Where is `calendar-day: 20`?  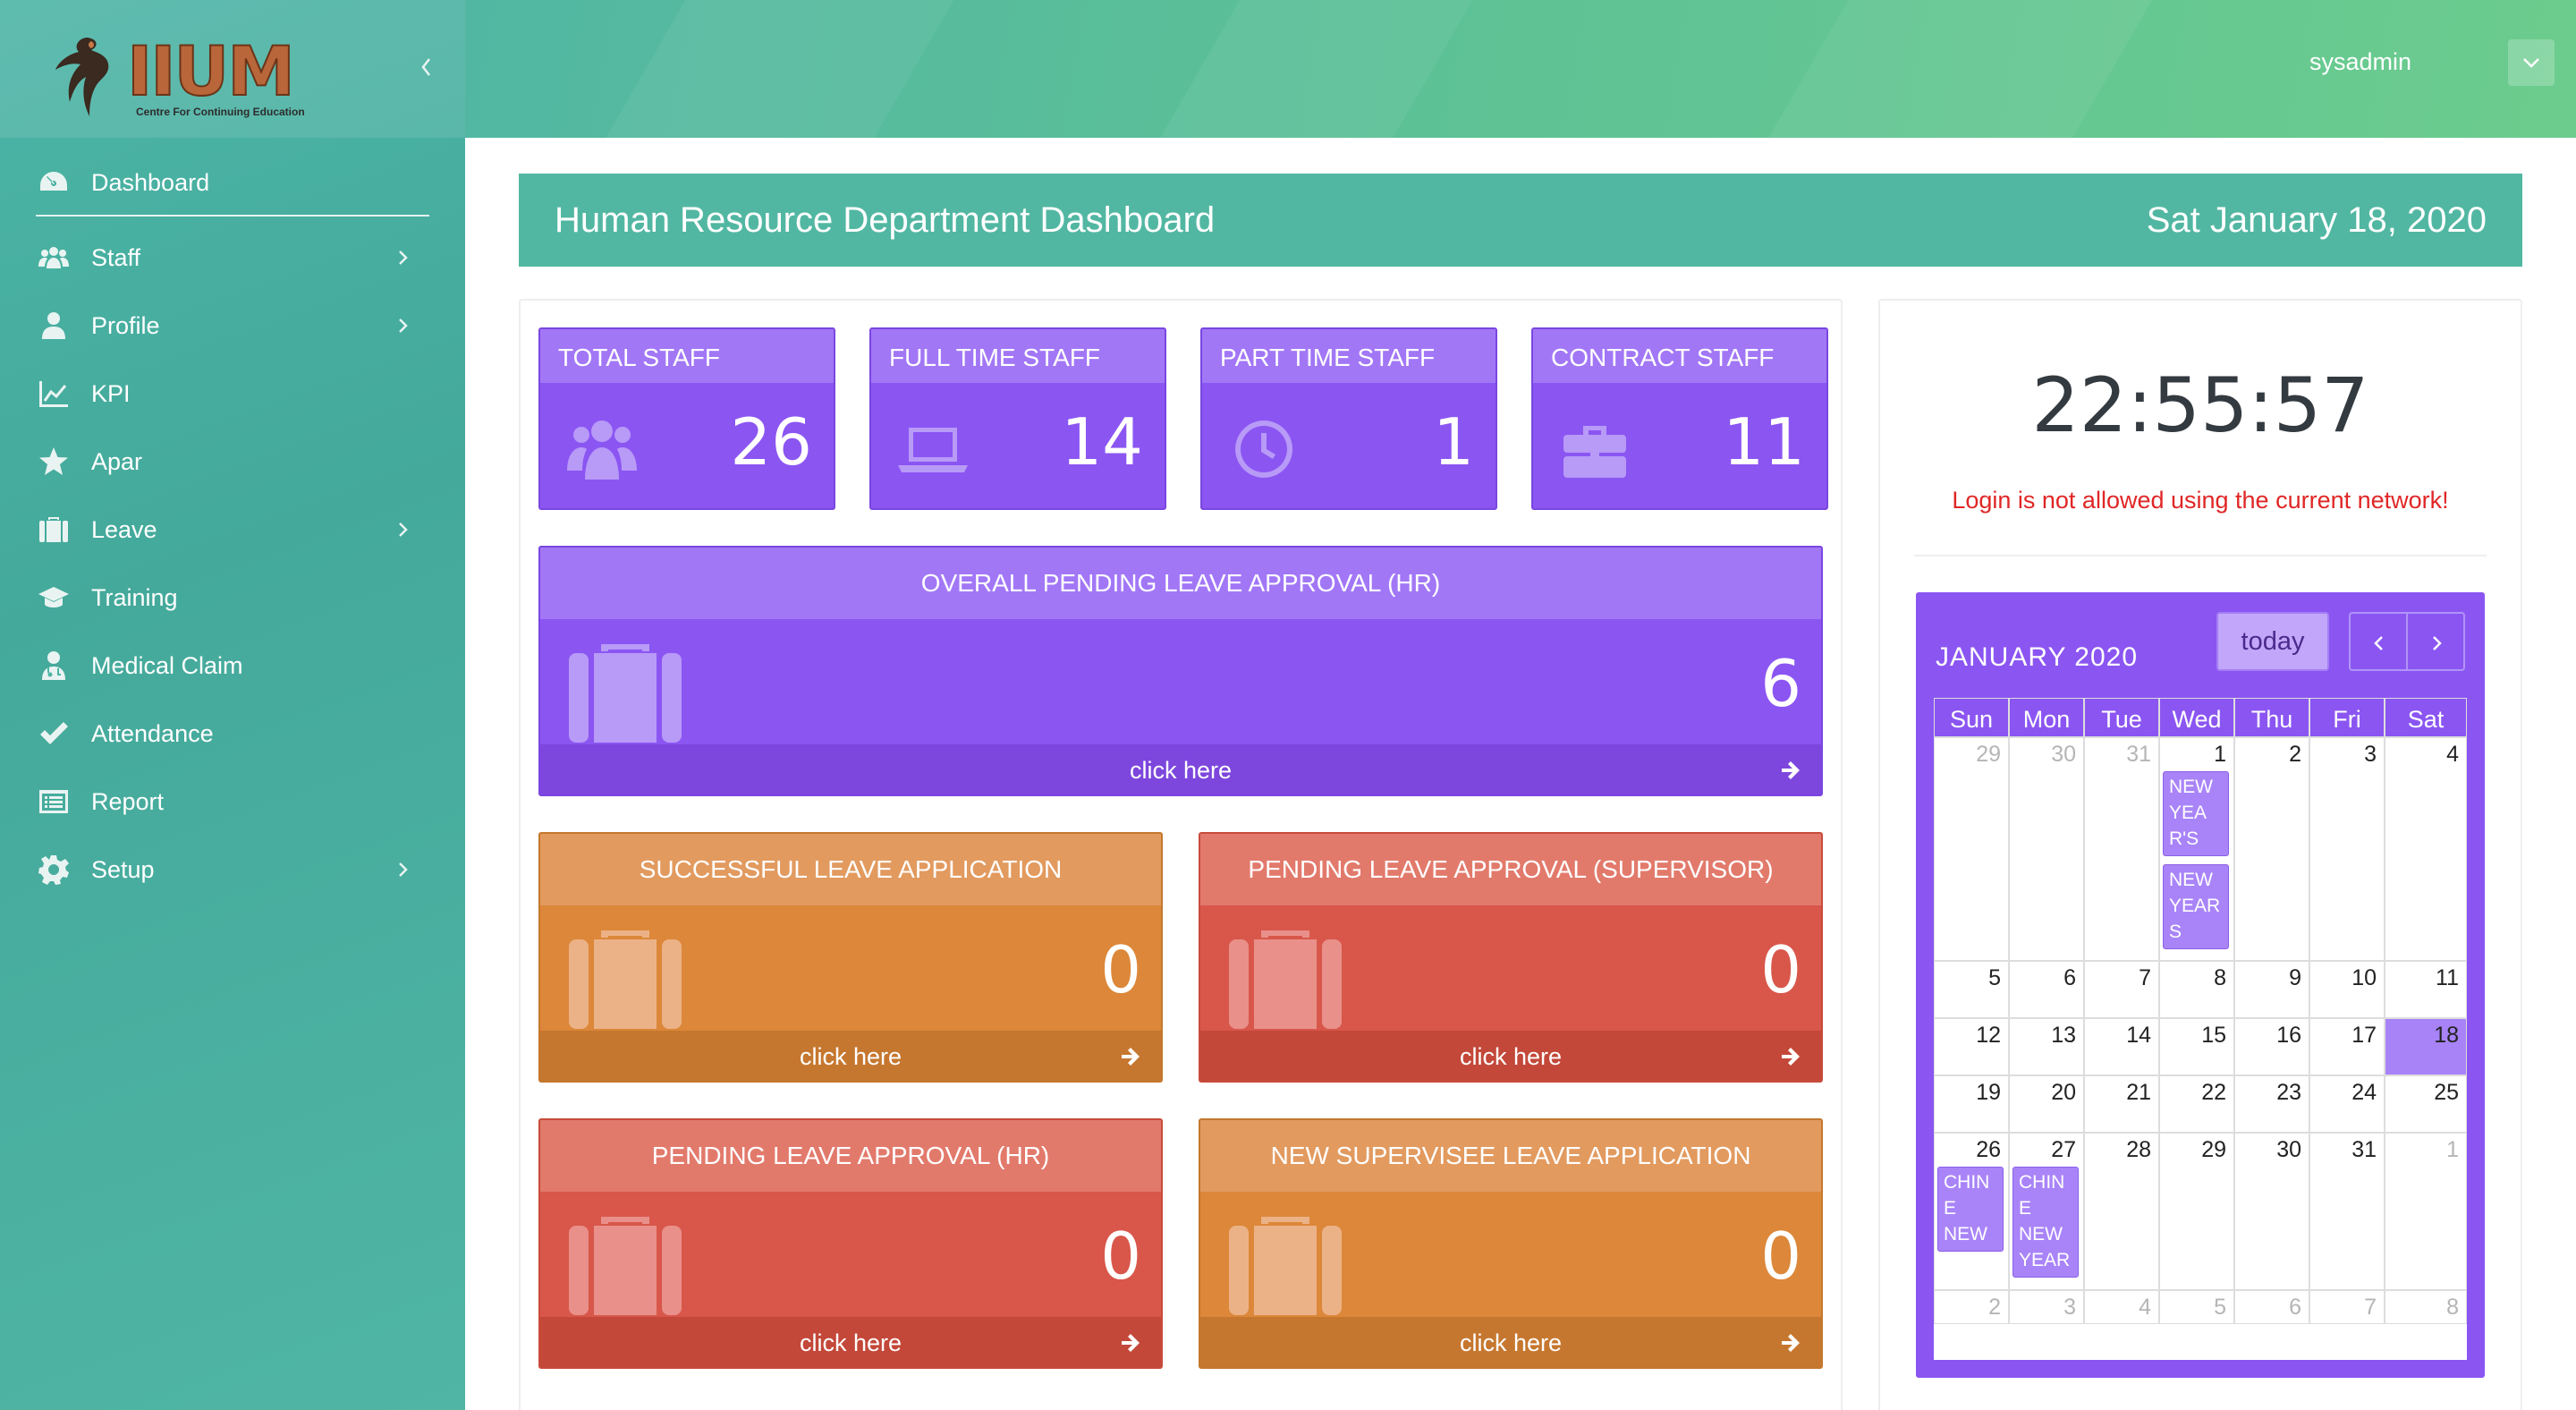 calendar-day: 20 is located at coordinates (2046, 1104).